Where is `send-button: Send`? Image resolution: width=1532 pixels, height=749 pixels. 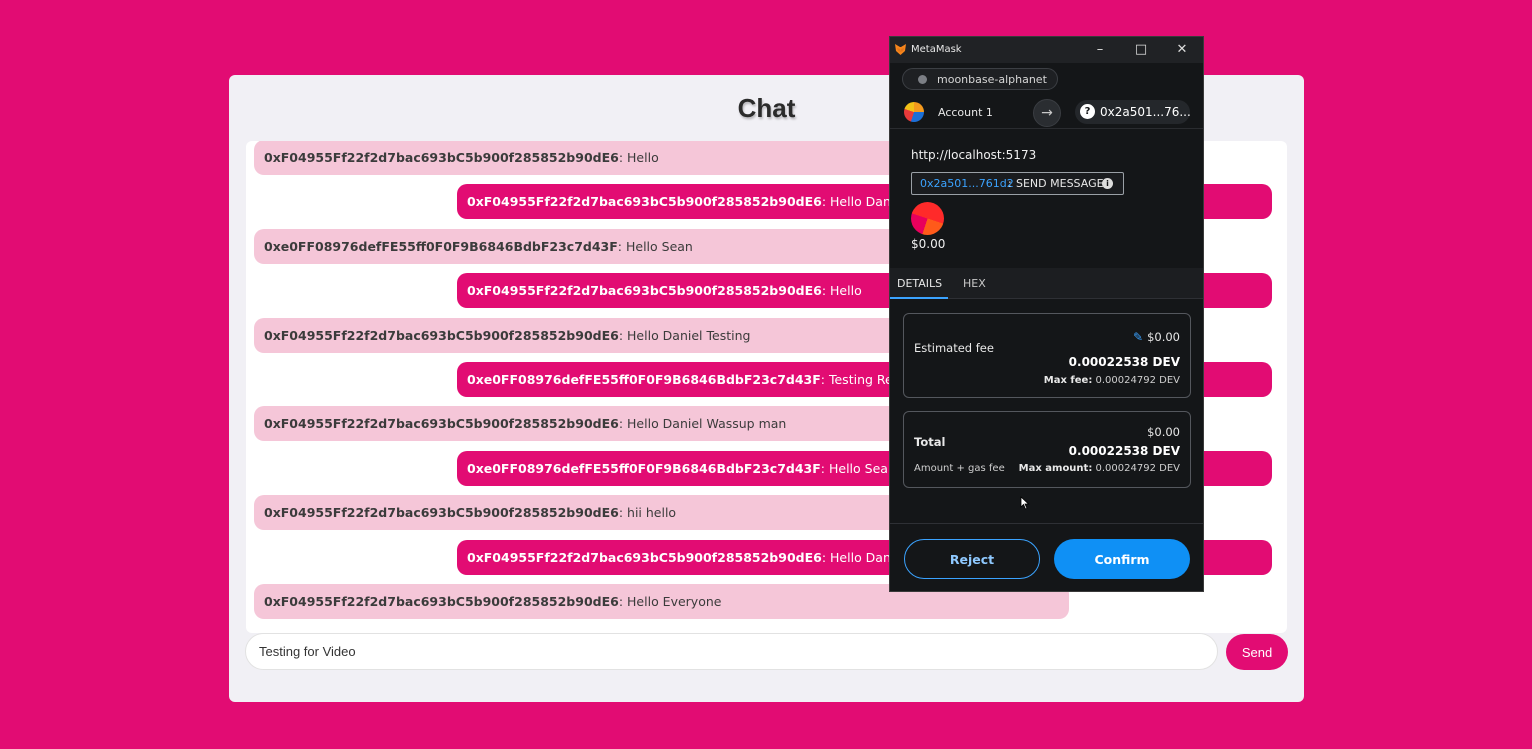 send-button: Send is located at coordinates (1257, 652).